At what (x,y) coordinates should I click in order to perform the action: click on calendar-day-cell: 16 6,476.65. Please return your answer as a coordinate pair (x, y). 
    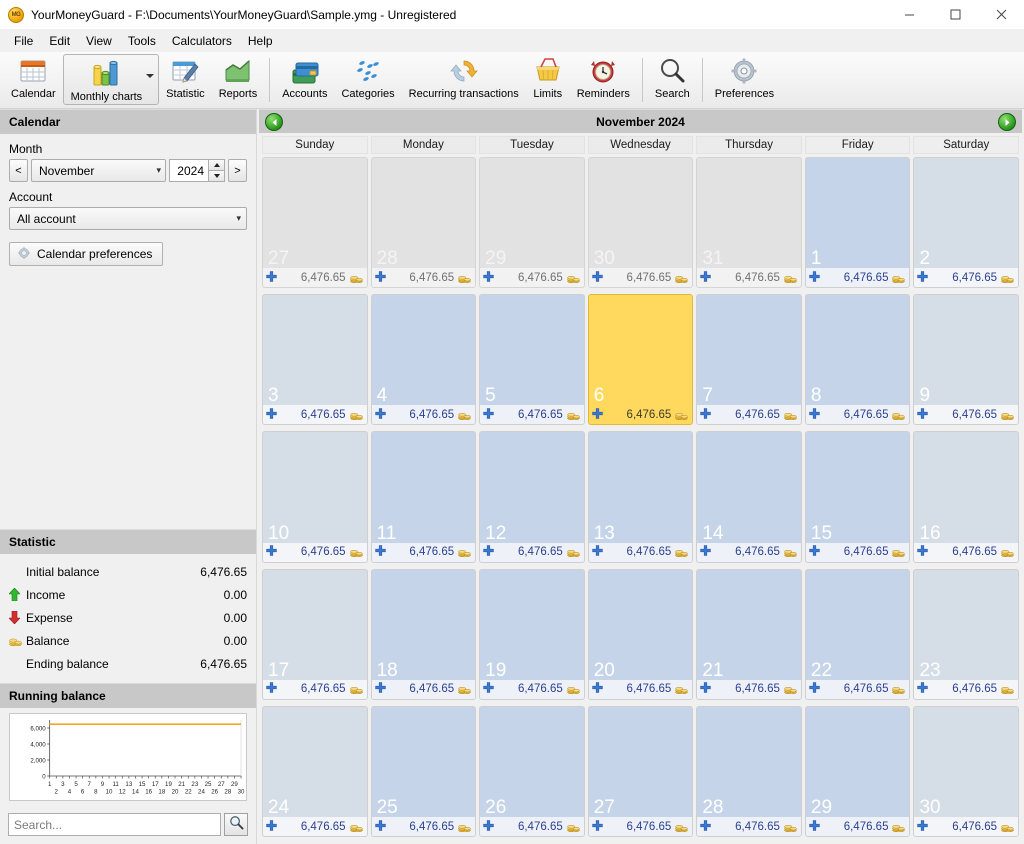
    Looking at the image, I should click on (966, 497).